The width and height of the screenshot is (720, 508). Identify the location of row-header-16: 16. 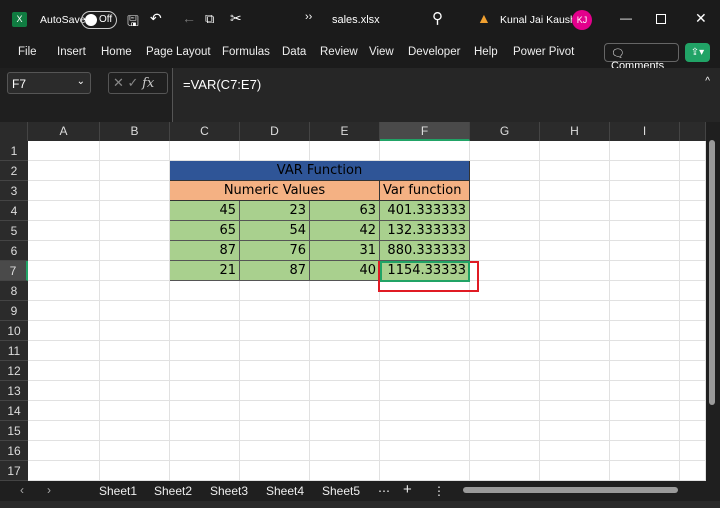
(14, 451).